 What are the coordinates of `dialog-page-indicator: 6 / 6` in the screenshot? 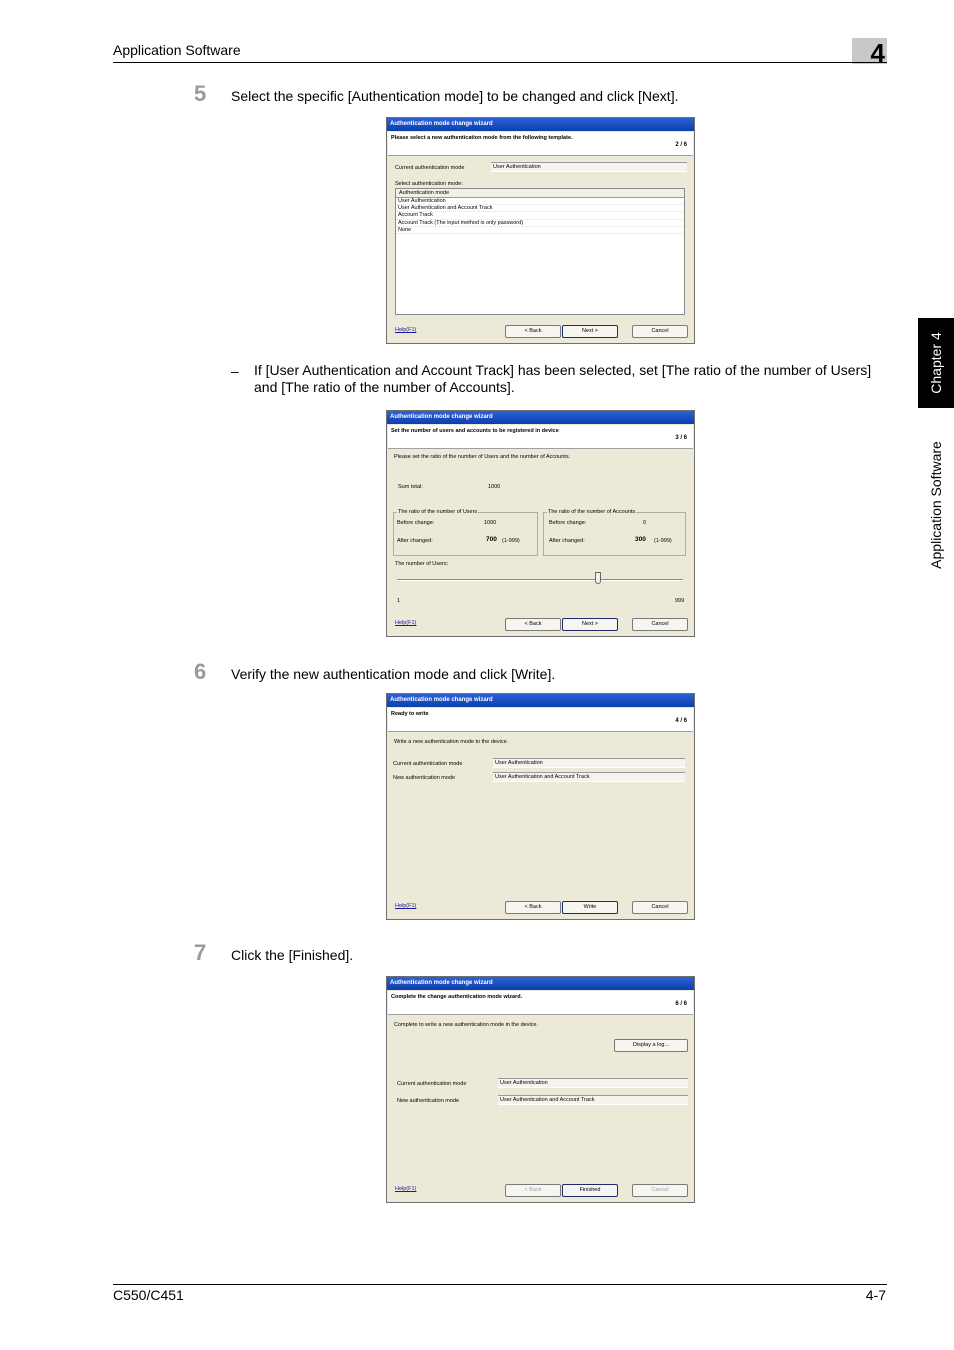 It's located at (681, 1004).